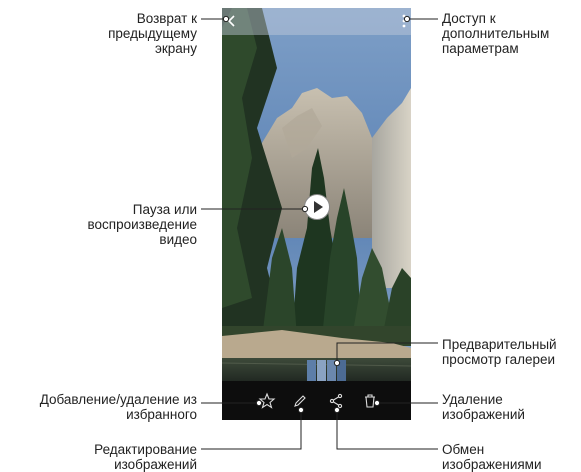 This screenshot has height=472, width=581. What do you see at coordinates (152, 33) in the screenshot?
I see `callout-back: Возврат к предыдущему экрану` at bounding box center [152, 33].